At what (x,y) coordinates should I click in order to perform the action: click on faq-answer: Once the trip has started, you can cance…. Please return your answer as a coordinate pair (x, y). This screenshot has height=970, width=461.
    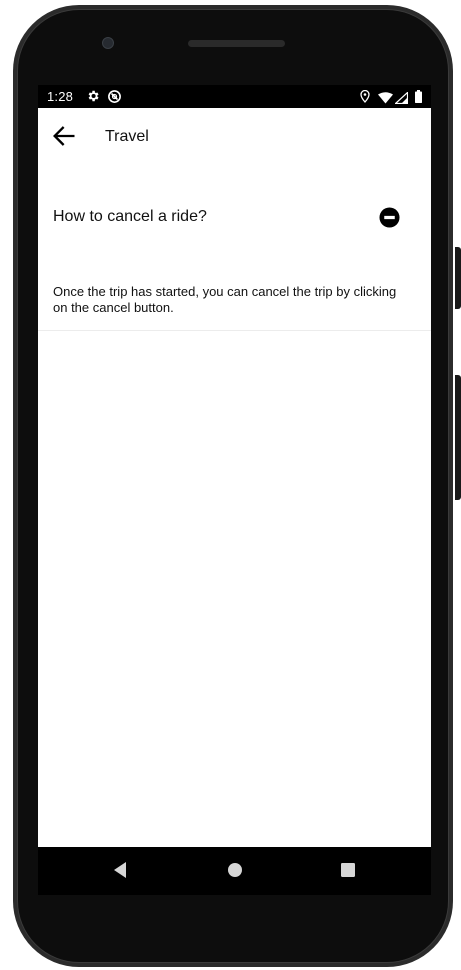
    Looking at the image, I should click on (225, 299).